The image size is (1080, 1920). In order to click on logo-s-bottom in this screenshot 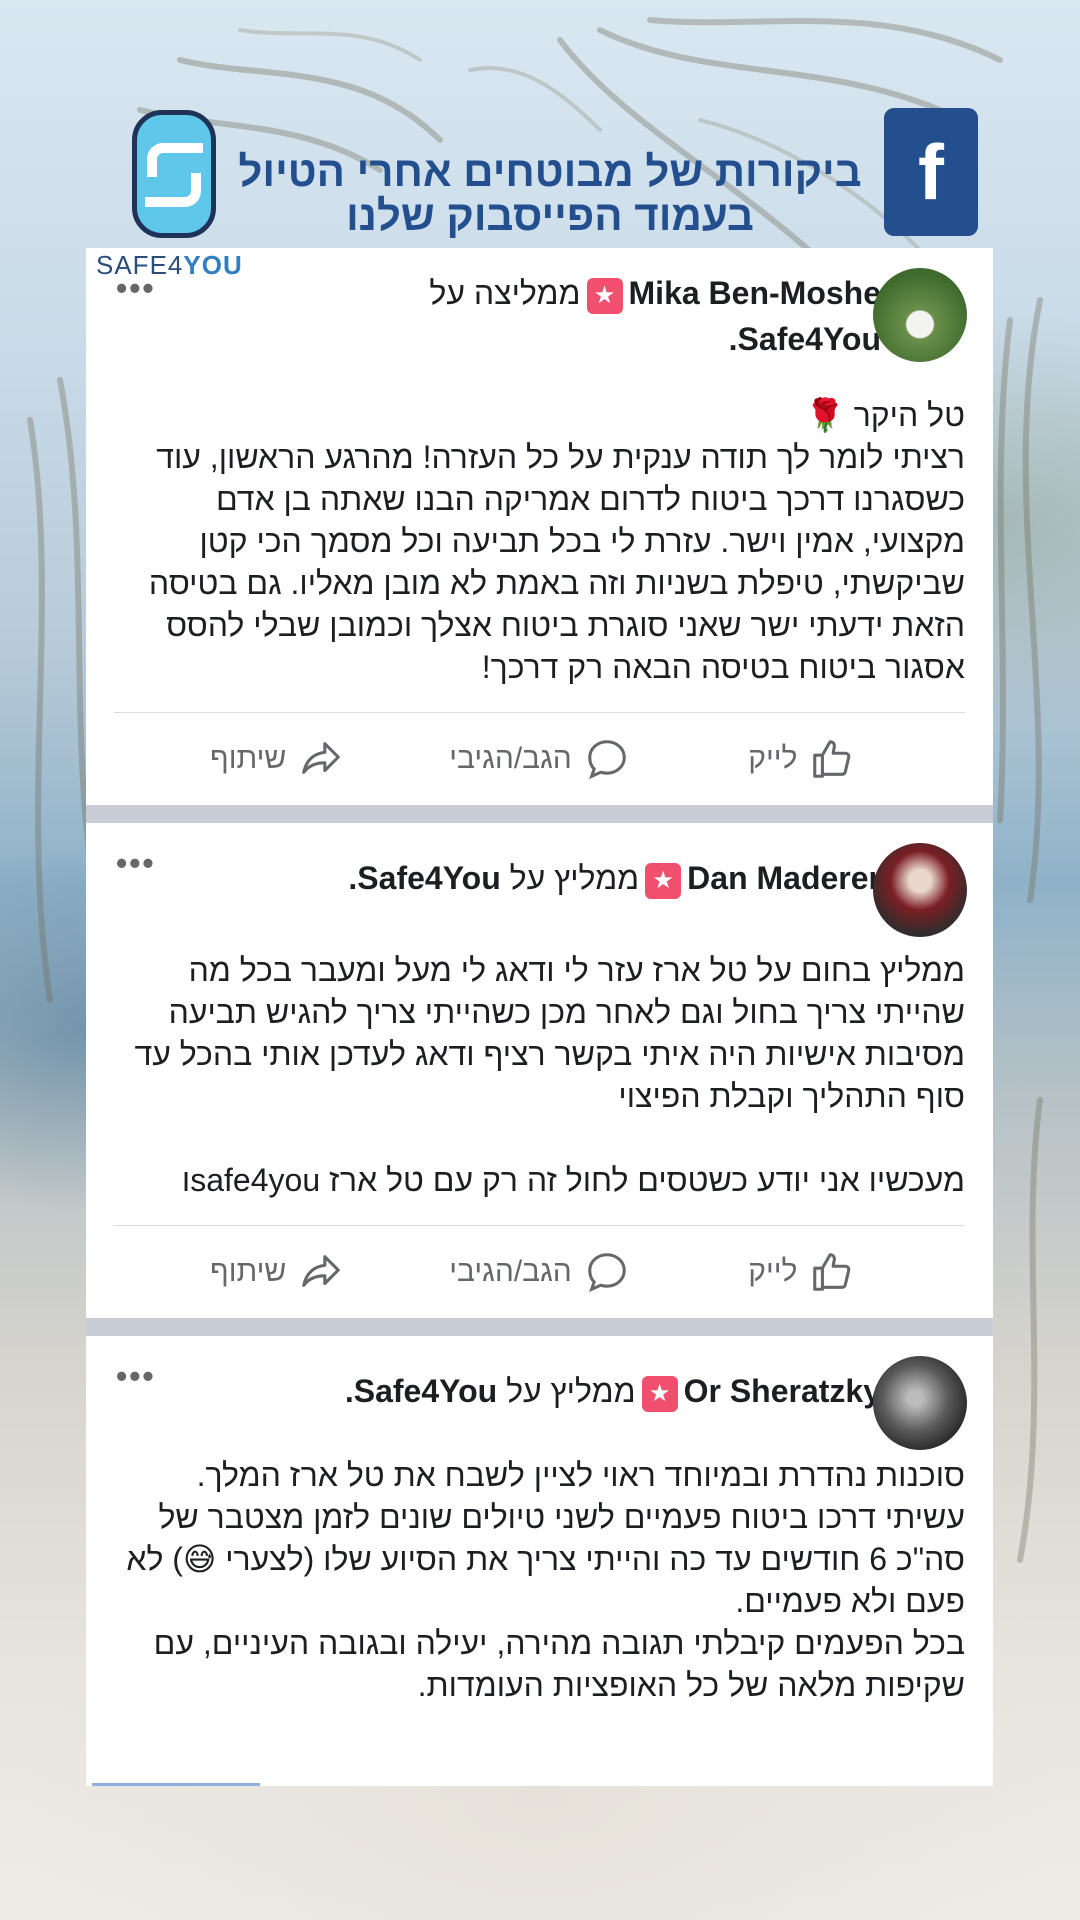, I will do `click(173, 190)`.